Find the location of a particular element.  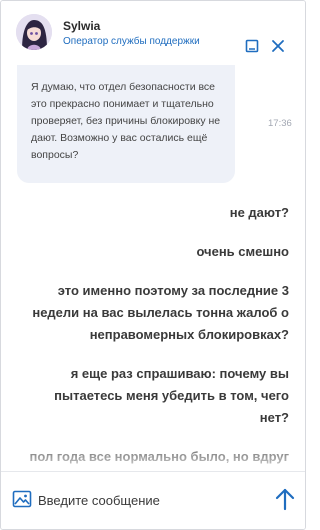

agent-name: Sylwia is located at coordinates (82, 26).